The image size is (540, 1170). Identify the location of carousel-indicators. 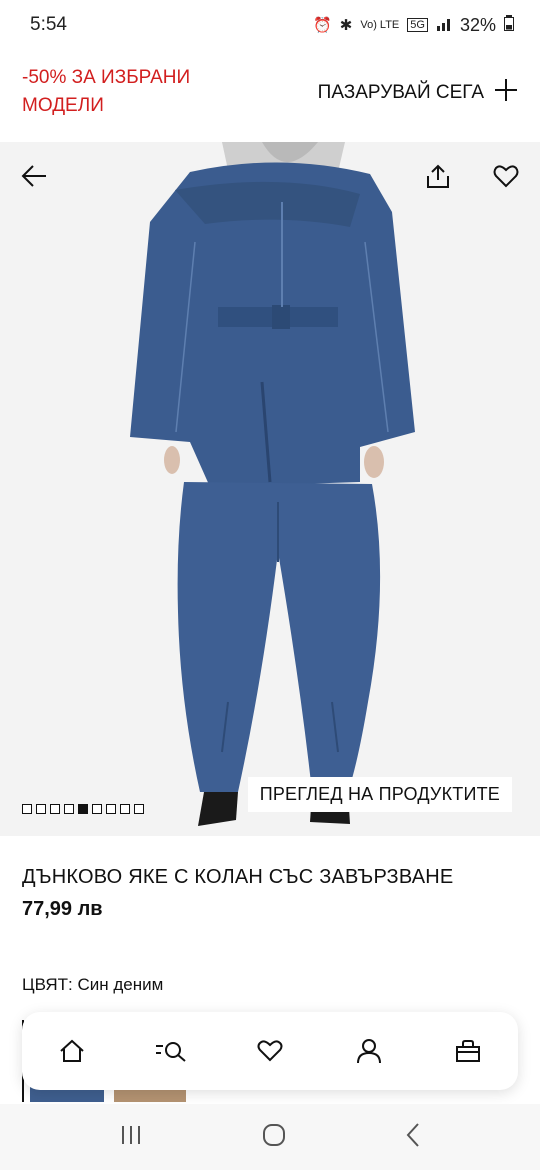
(83, 809).